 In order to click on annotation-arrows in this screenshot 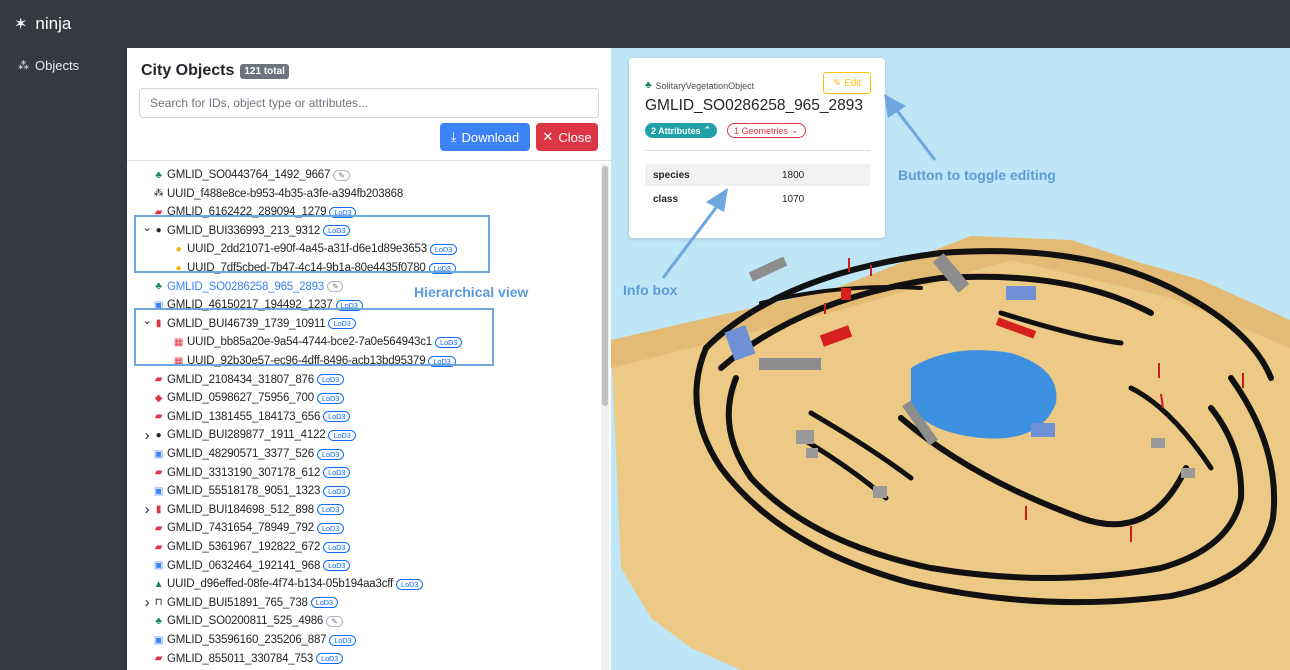, I will do `click(799, 186)`.